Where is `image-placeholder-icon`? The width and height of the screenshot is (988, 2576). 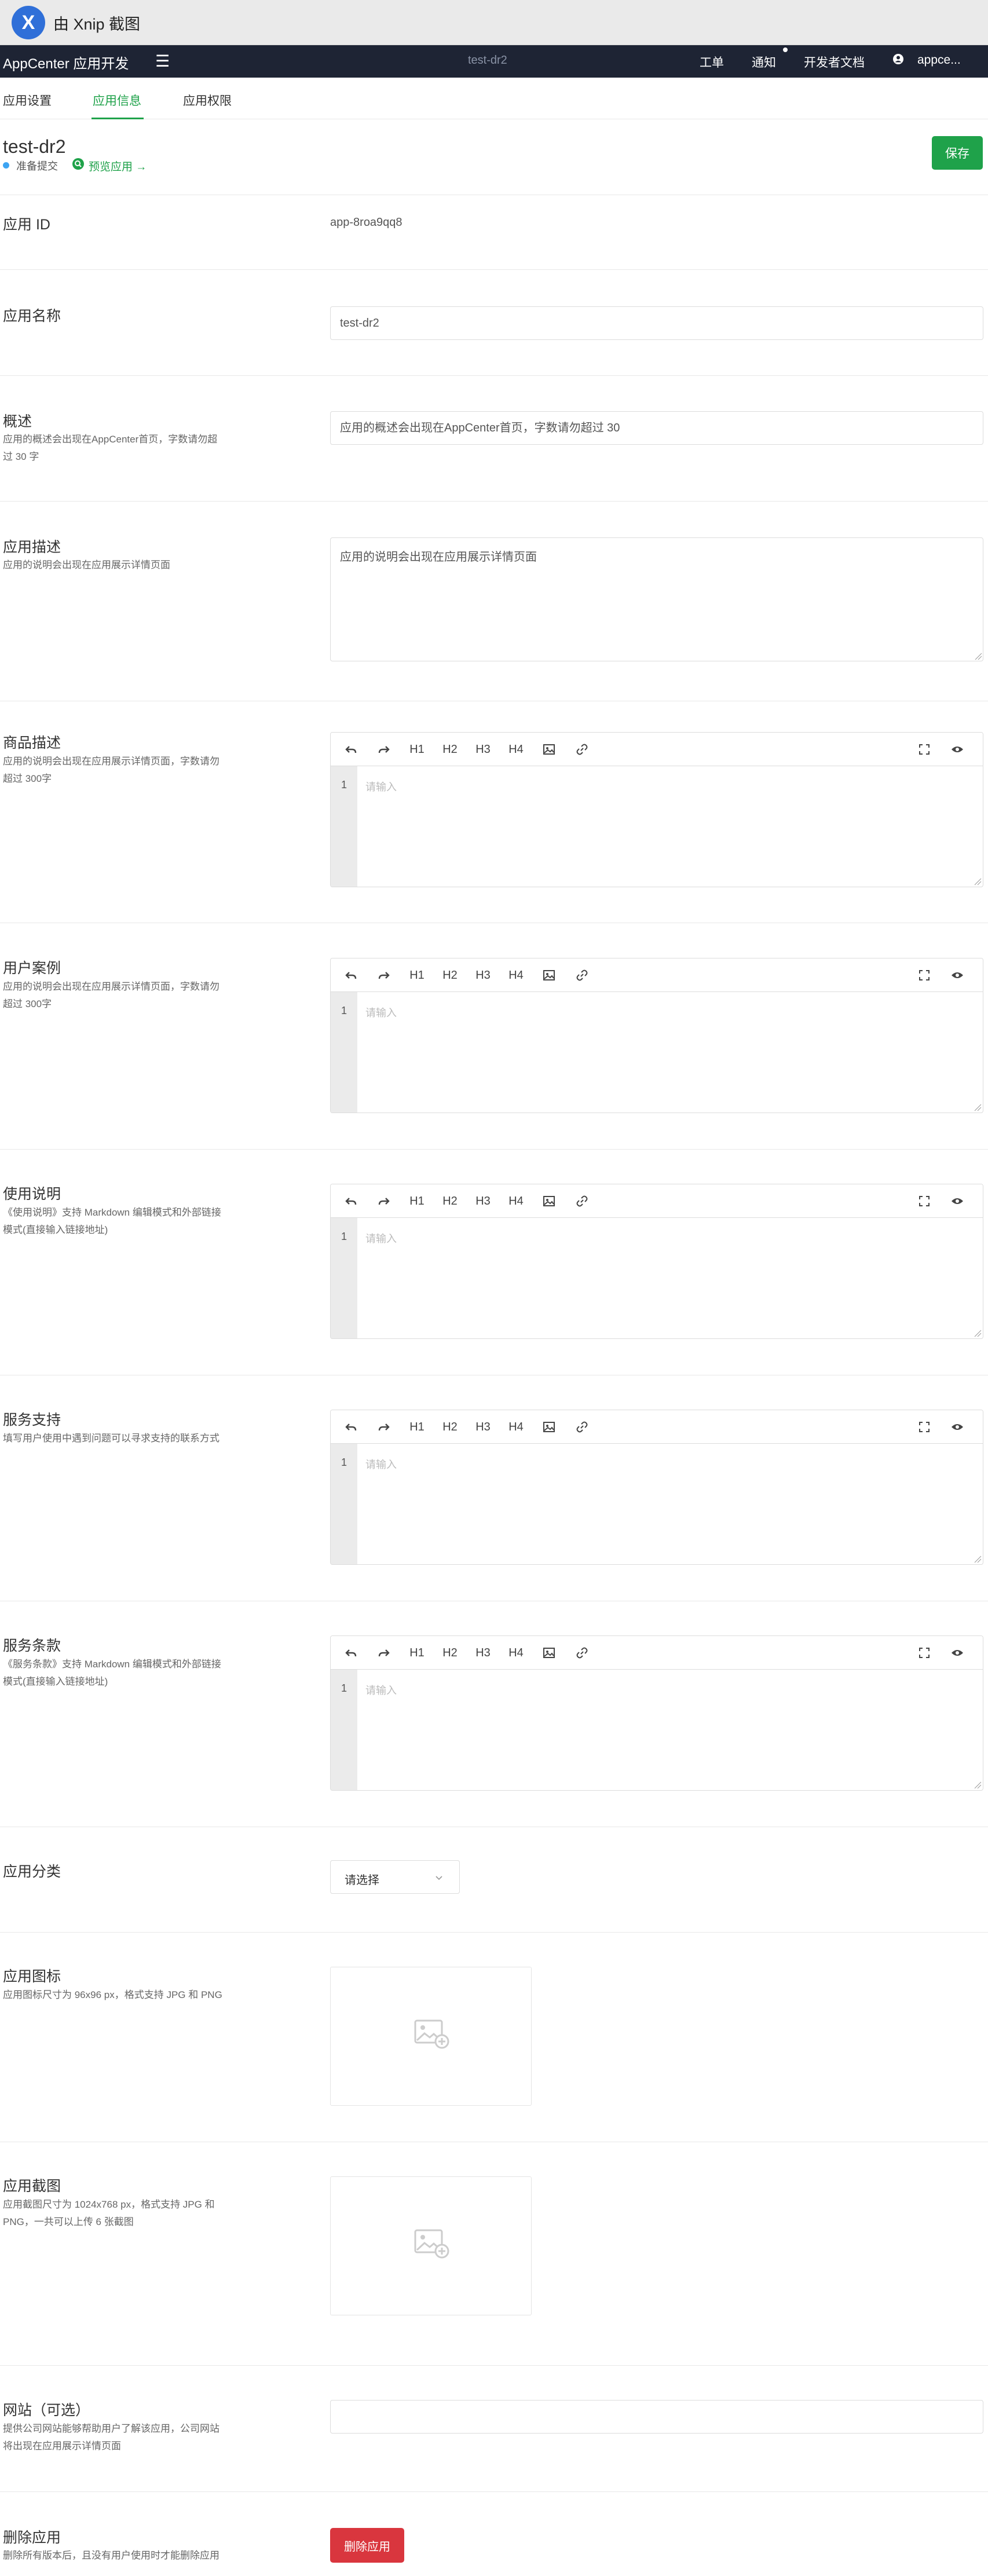 image-placeholder-icon is located at coordinates (431, 2034).